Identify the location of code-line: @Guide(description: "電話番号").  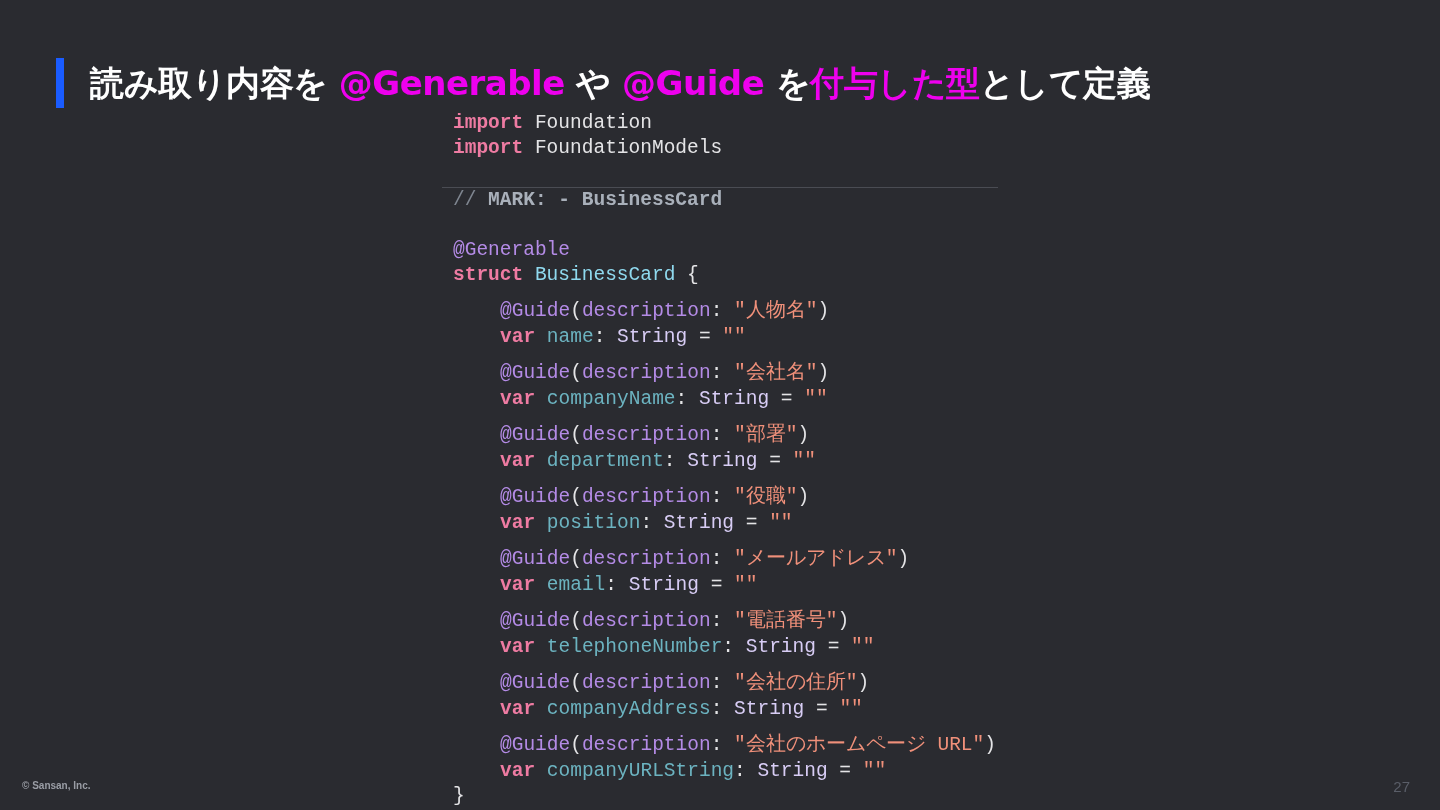
(675, 621).